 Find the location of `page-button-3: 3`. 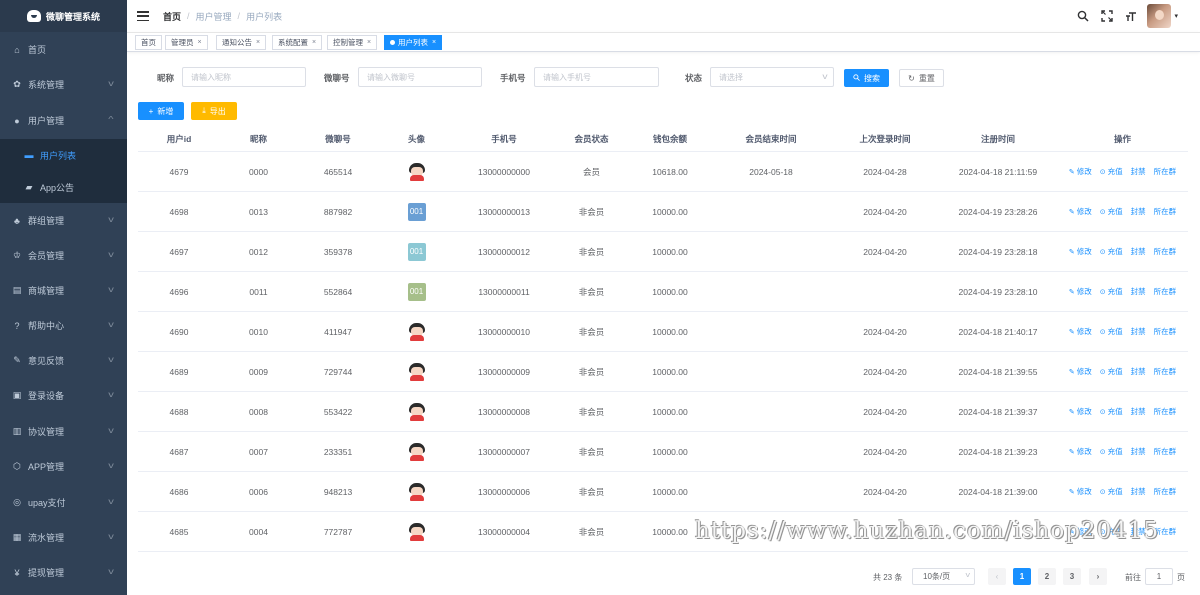

page-button-3: 3 is located at coordinates (1072, 576).